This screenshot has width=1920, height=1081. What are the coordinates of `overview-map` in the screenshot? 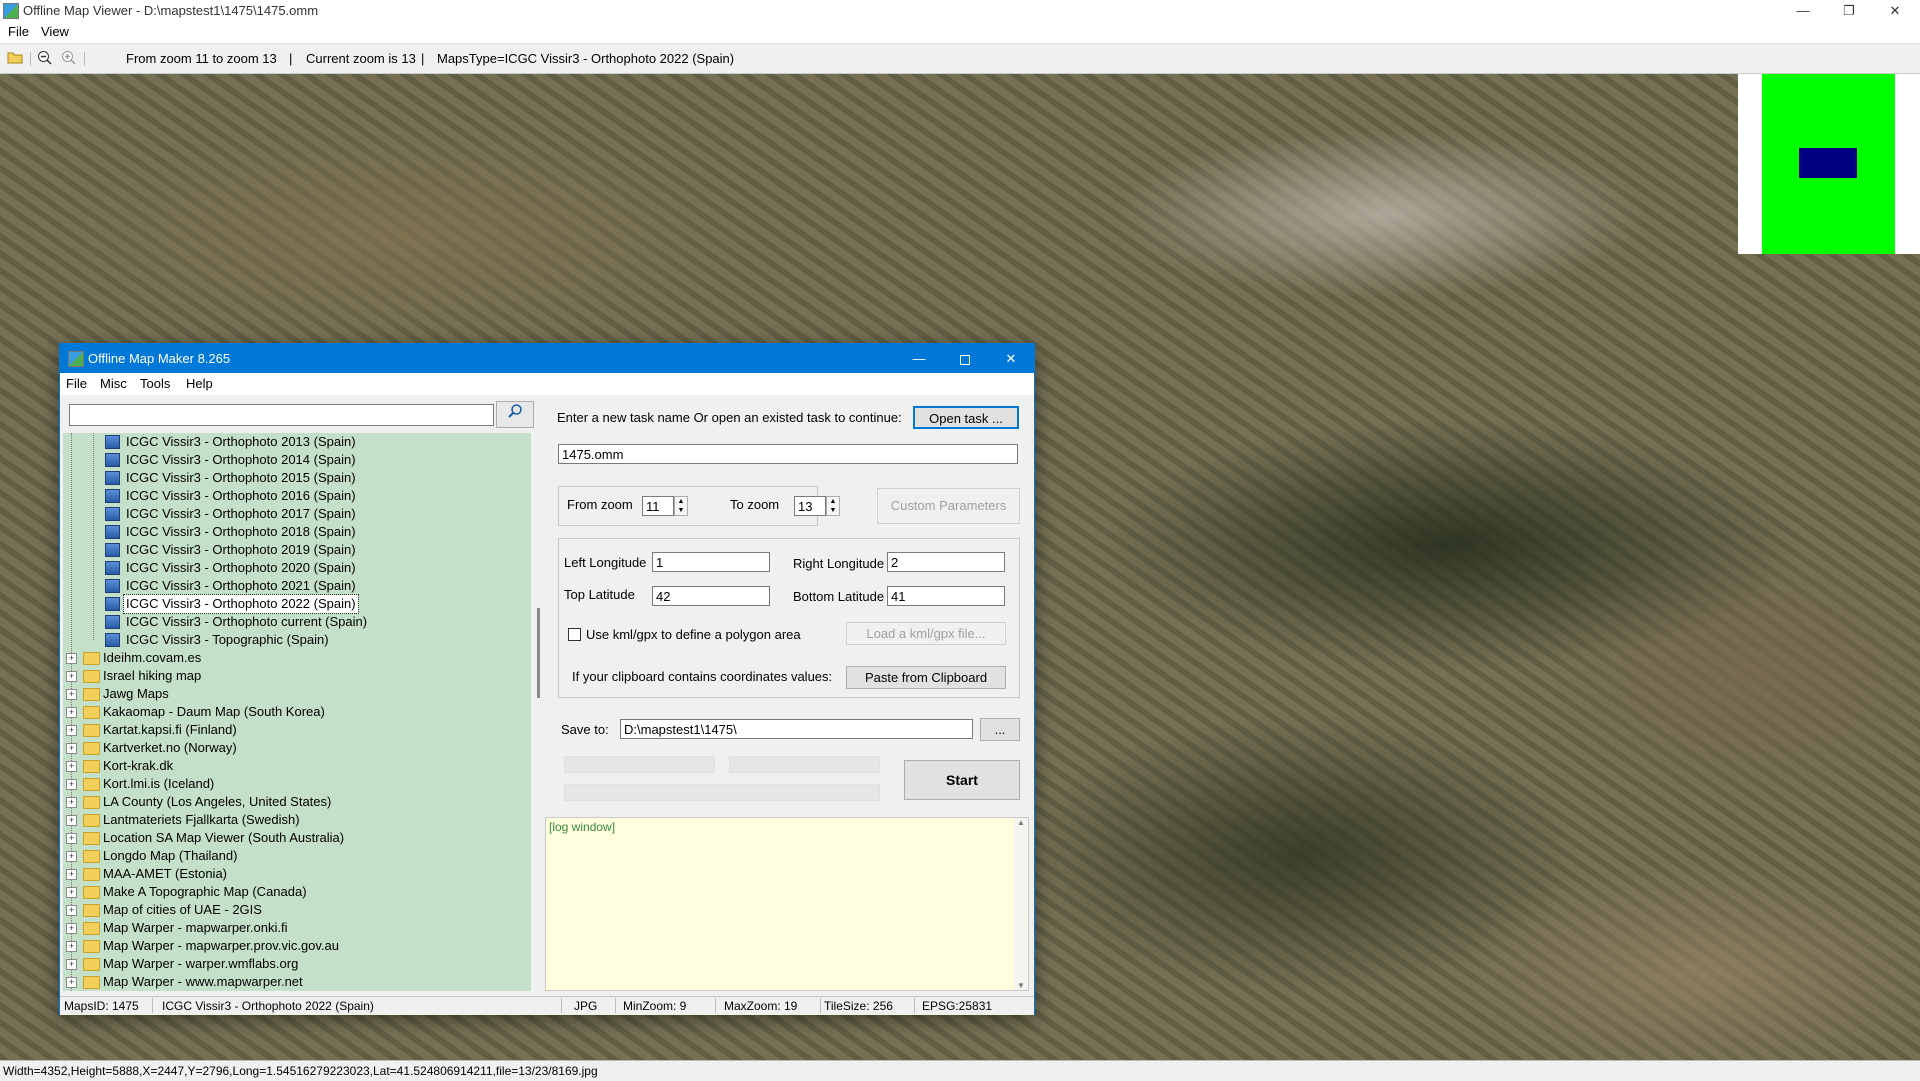 It's located at (1829, 164).